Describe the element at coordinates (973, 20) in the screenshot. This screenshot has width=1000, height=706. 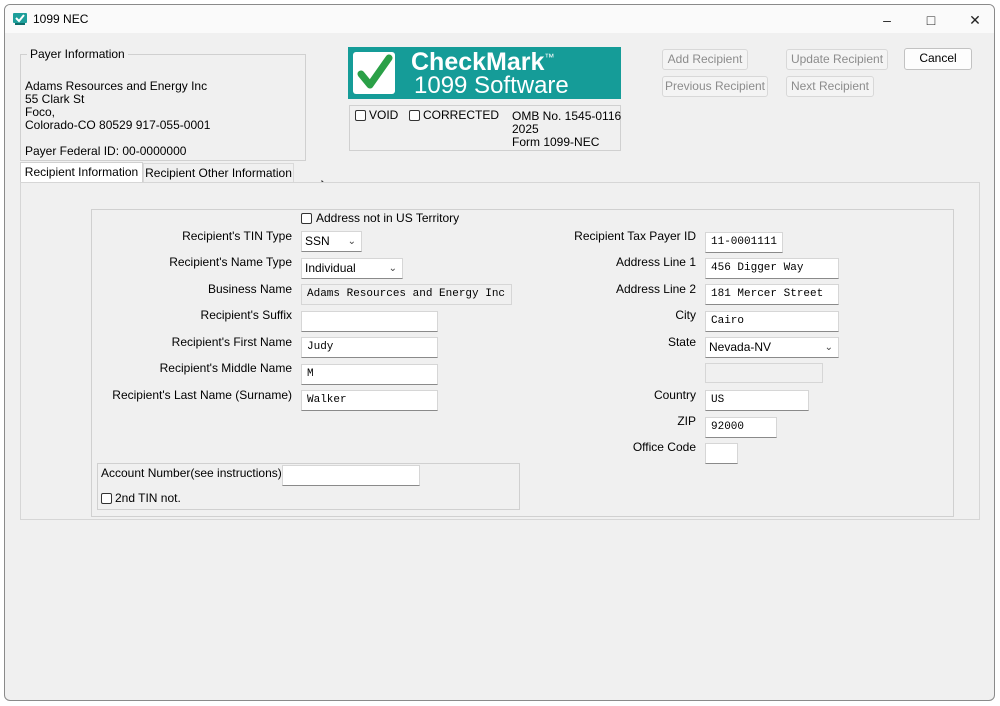
I see `close-icon: ✕` at that location.